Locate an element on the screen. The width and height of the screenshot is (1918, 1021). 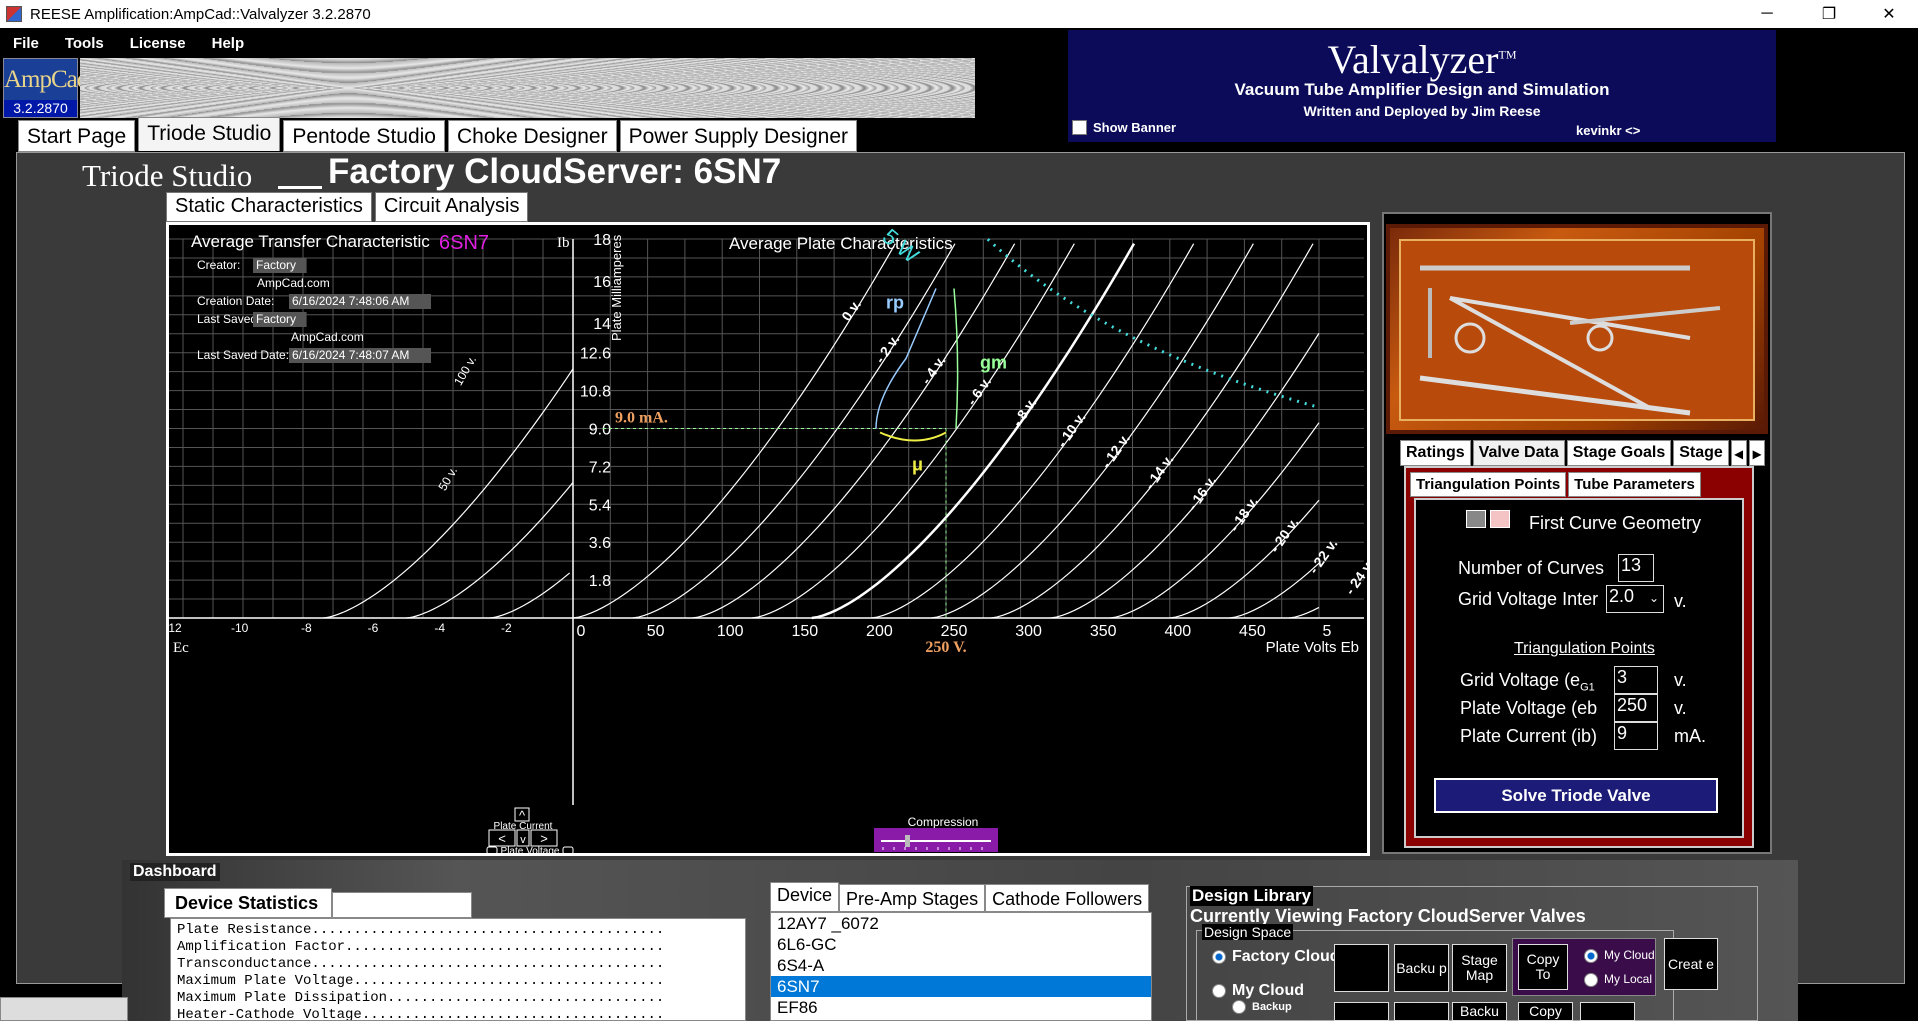
blank-button is located at coordinates (1361, 968).